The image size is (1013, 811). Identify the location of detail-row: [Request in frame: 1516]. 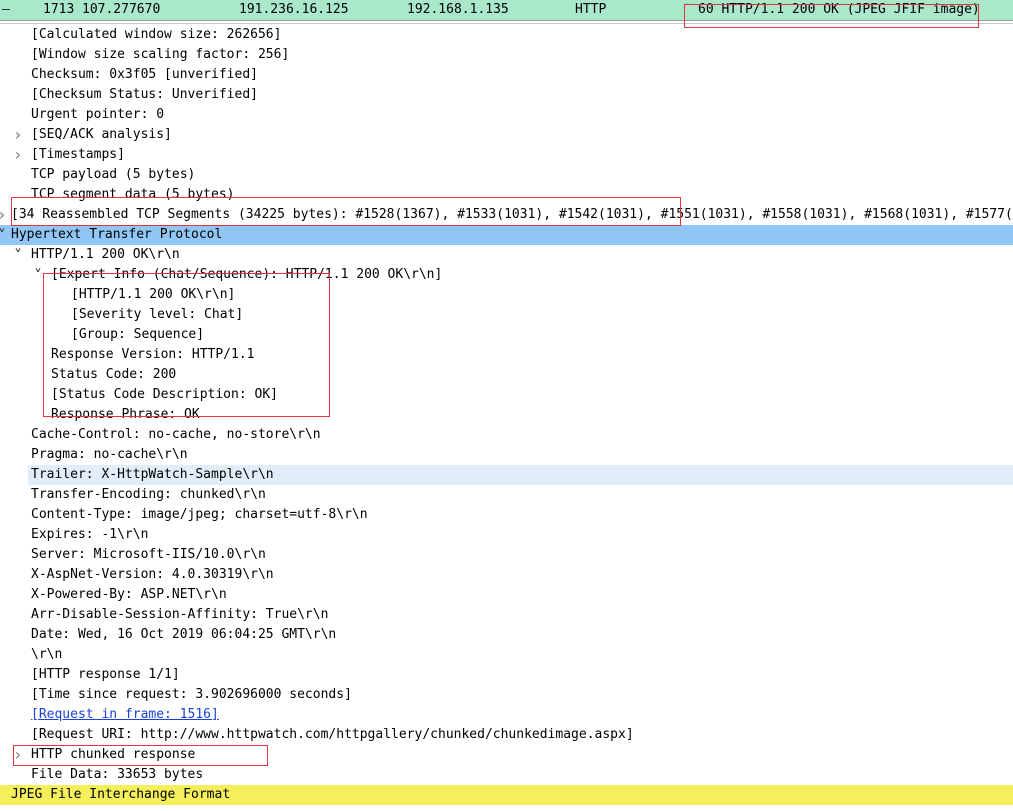
(506, 715).